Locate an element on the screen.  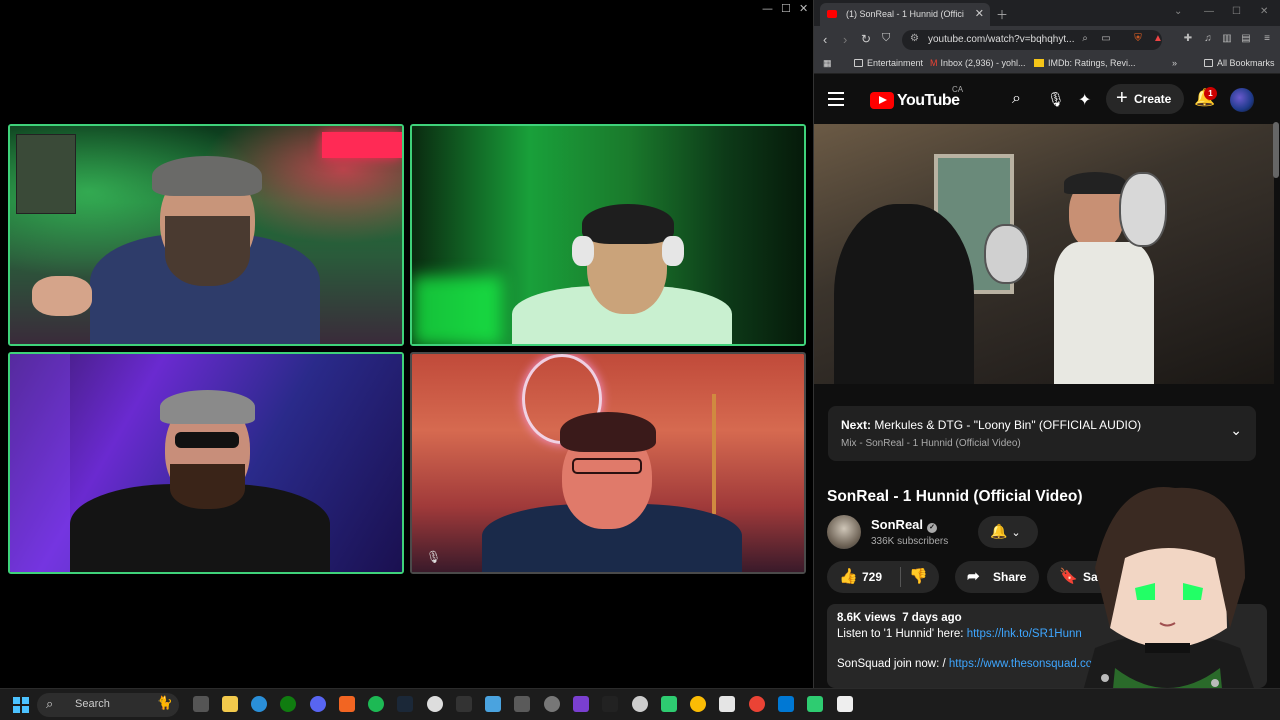
tab-search-icon: ⌄ is located at coordinates (1178, 11).